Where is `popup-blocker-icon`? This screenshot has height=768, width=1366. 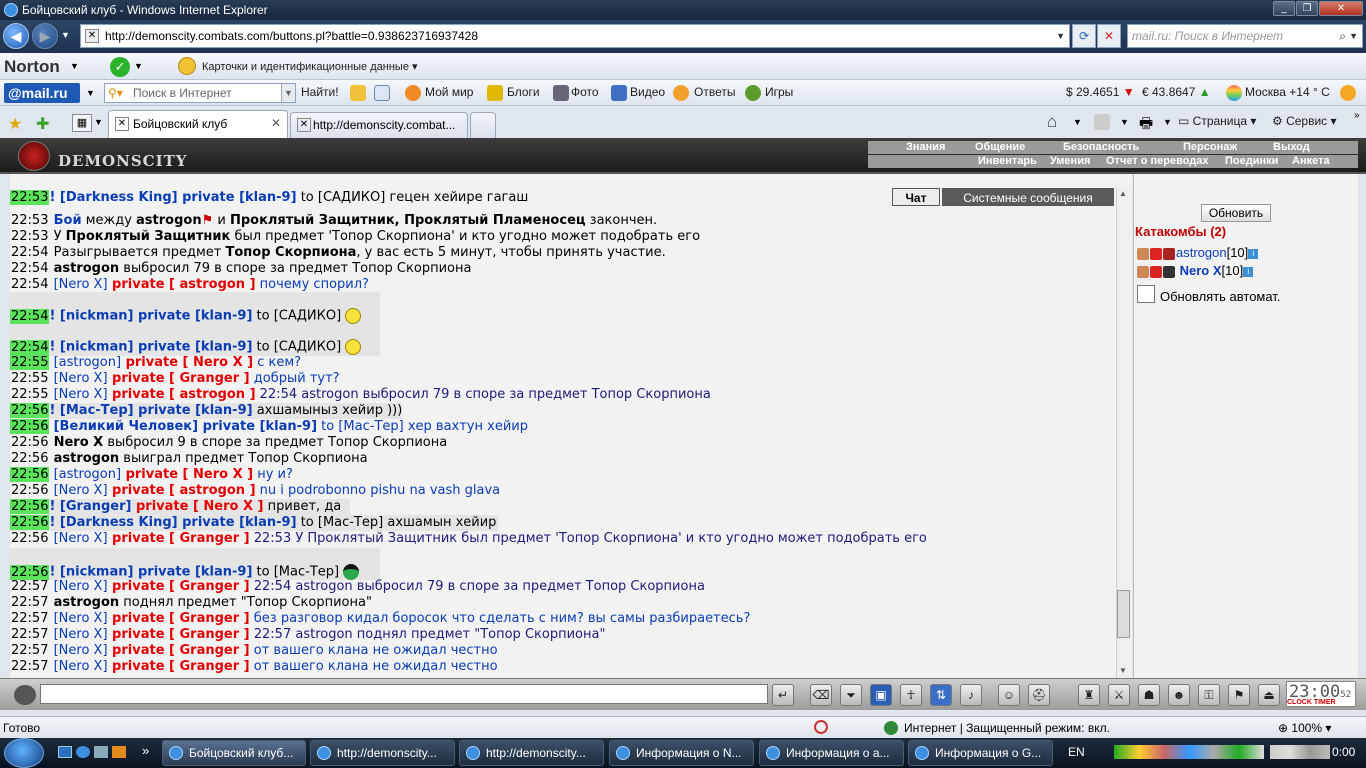
popup-blocker-icon is located at coordinates (821, 727).